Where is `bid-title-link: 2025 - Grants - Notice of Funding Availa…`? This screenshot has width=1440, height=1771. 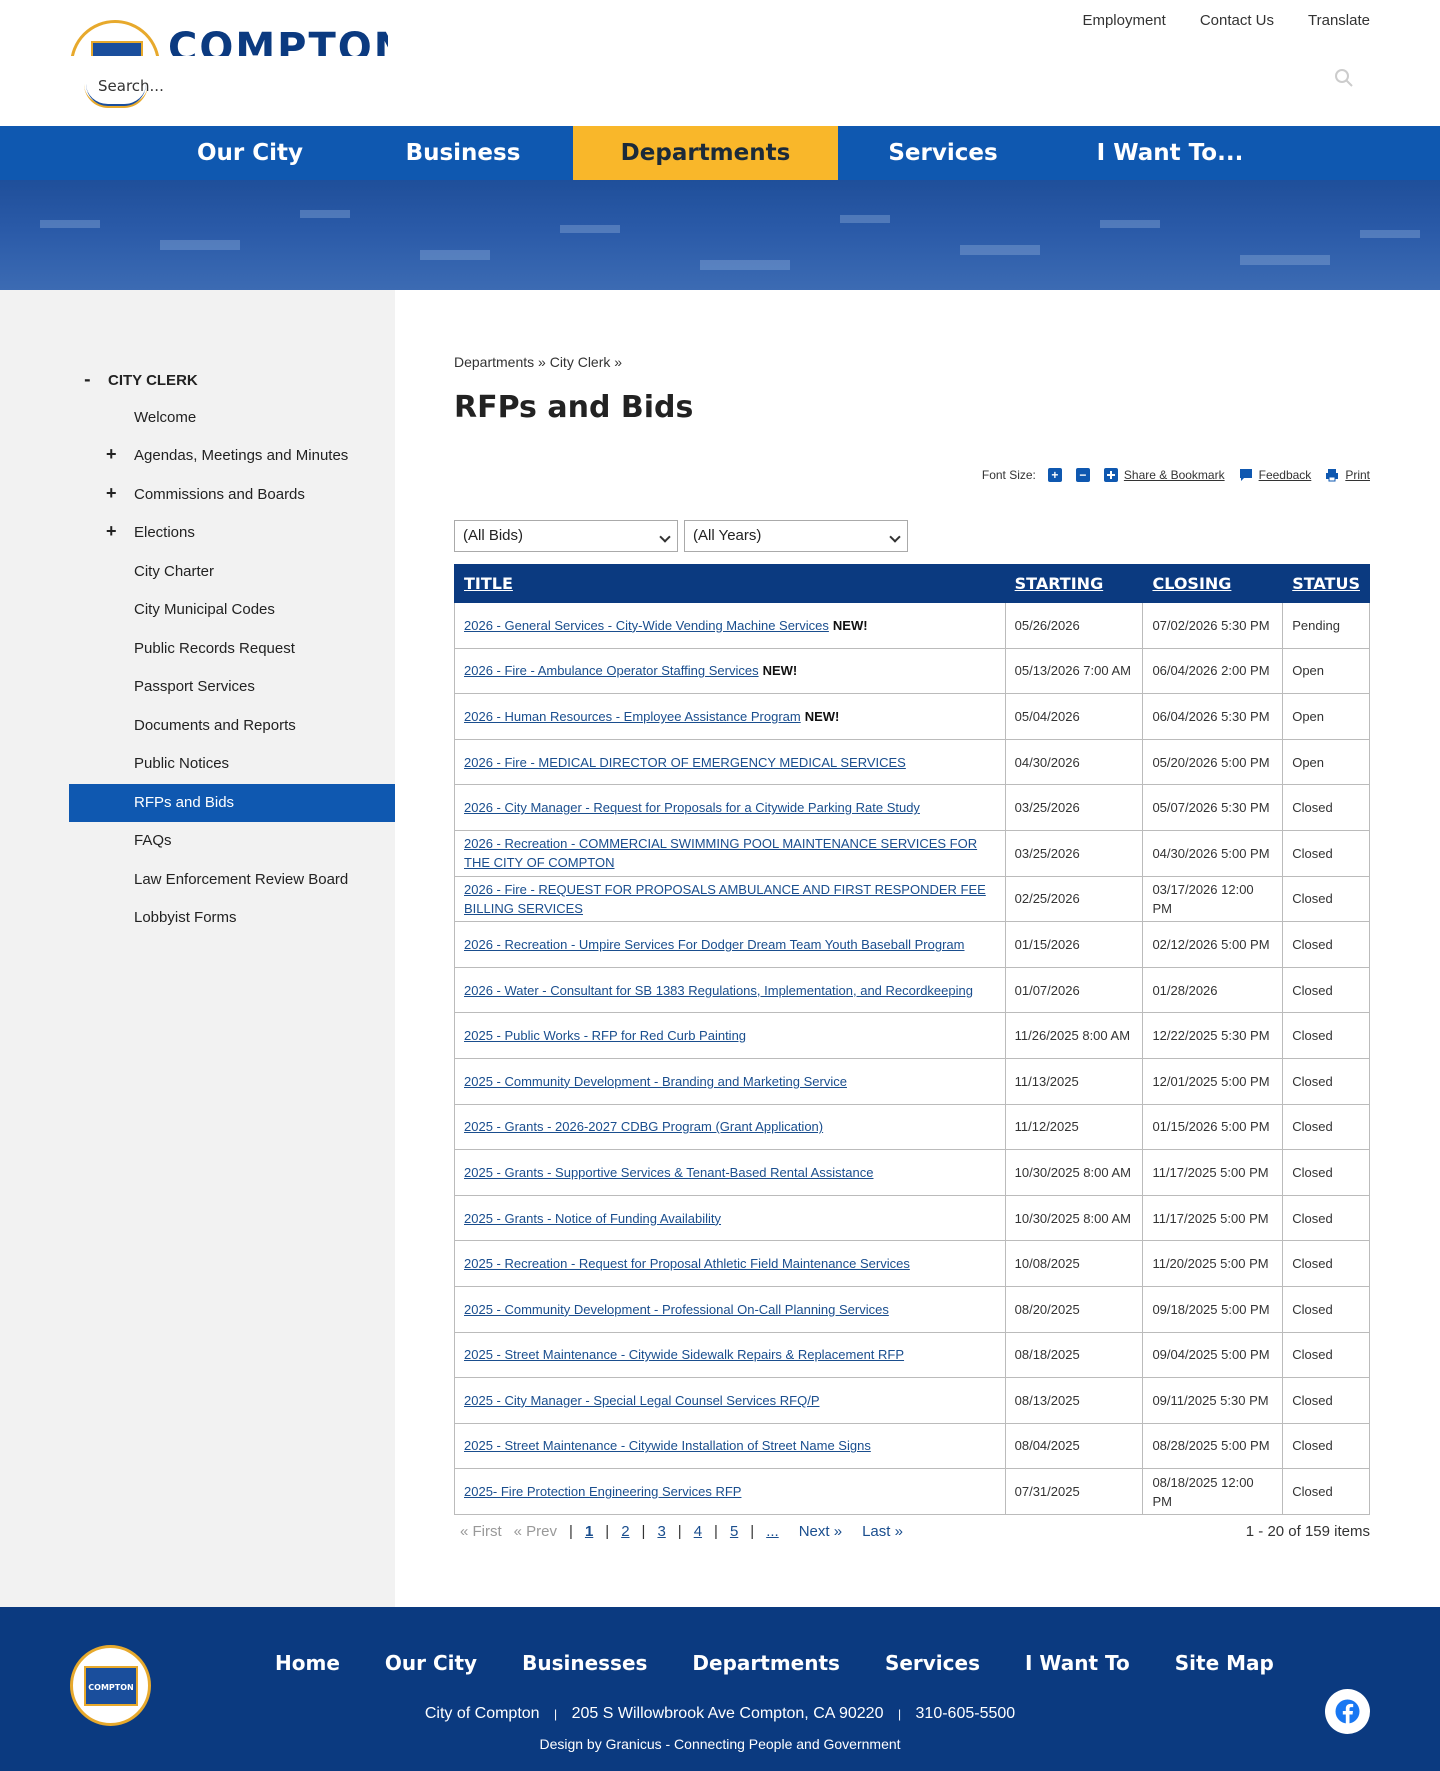
bid-title-link: 2025 - Grants - Notice of Funding Availa… is located at coordinates (592, 1218).